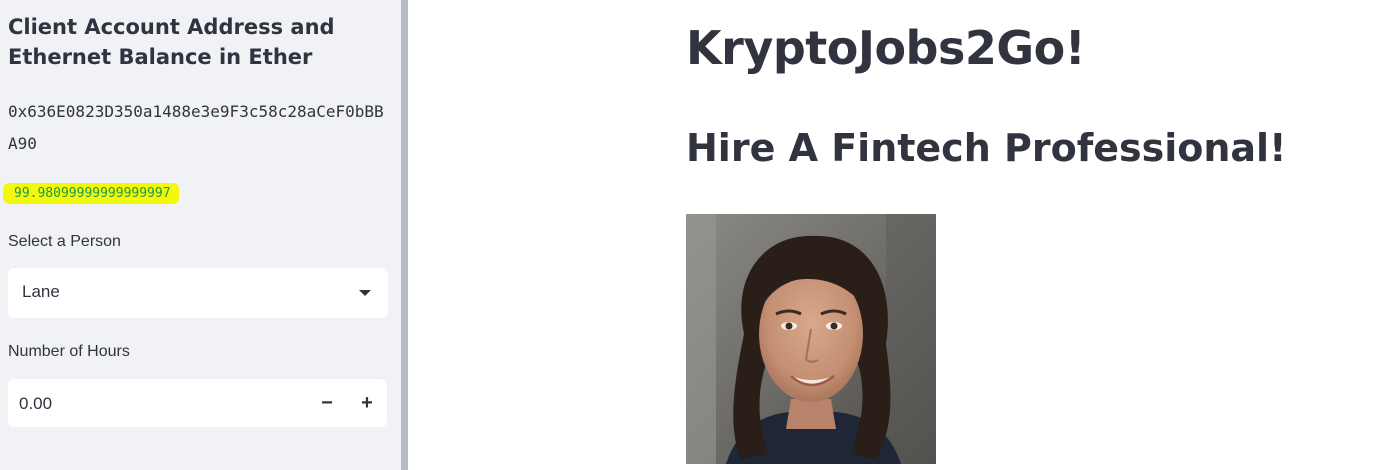 The height and width of the screenshot is (470, 1391). I want to click on select-person-dropdown: Lane, so click(198, 293).